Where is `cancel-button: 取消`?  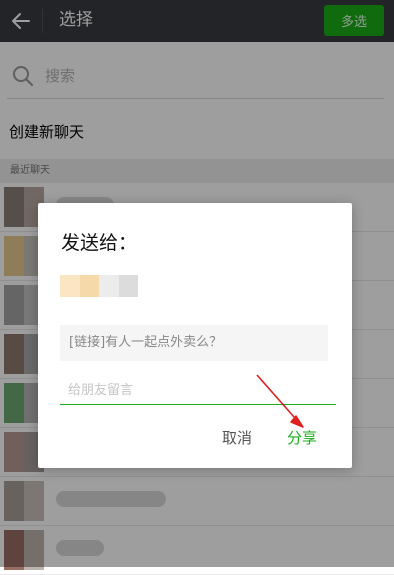 cancel-button: 取消 is located at coordinates (237, 438).